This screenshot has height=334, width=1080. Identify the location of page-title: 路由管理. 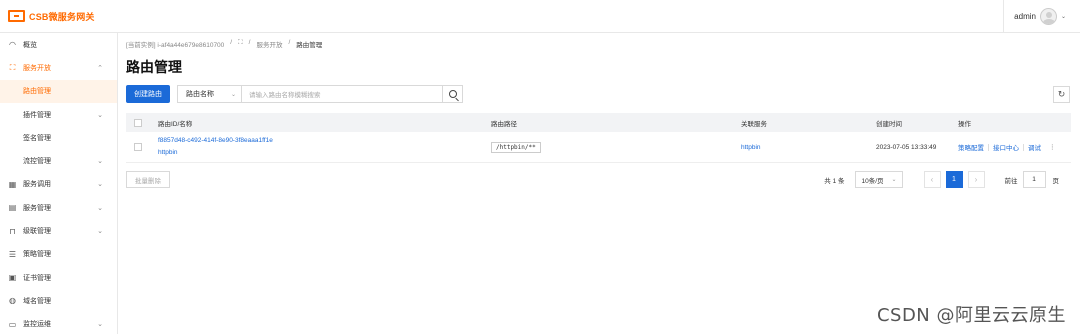
(154, 67).